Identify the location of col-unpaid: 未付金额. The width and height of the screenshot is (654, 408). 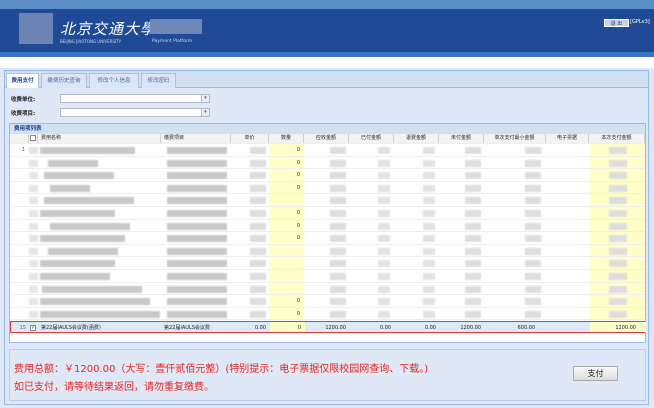
(461, 138).